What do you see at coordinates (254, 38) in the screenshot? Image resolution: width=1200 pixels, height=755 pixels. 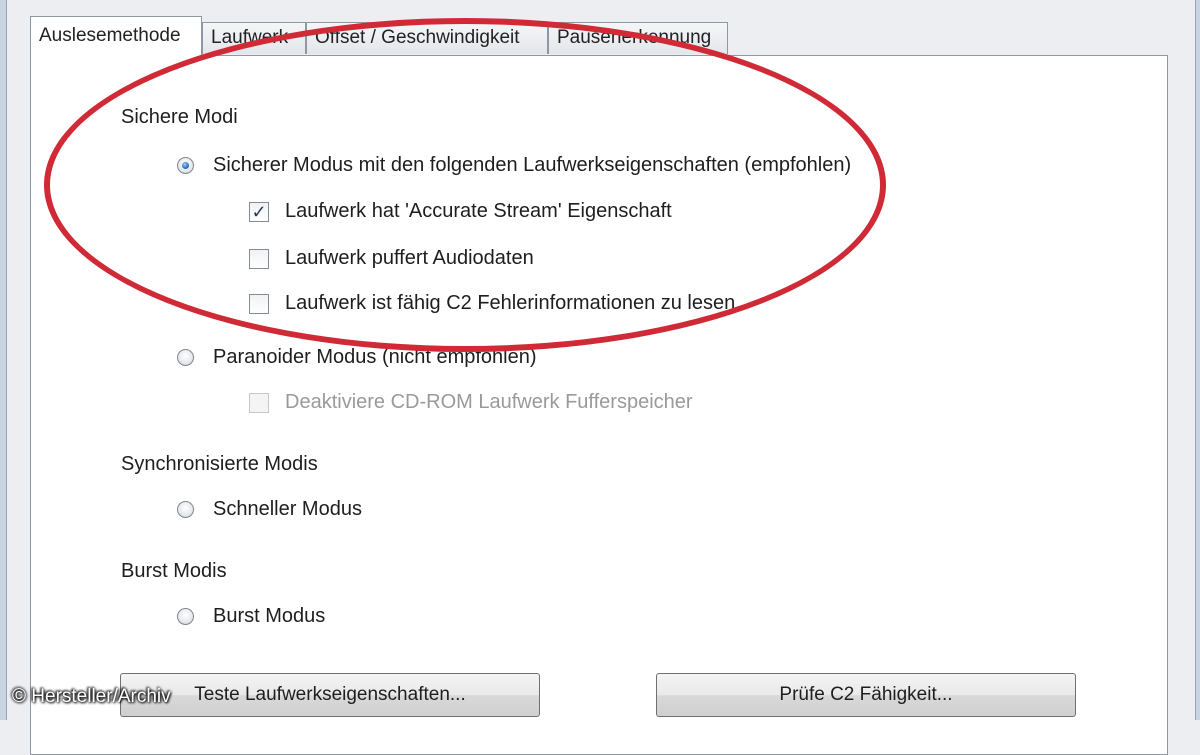 I see `tab-laufwerk: Laufwerk` at bounding box center [254, 38].